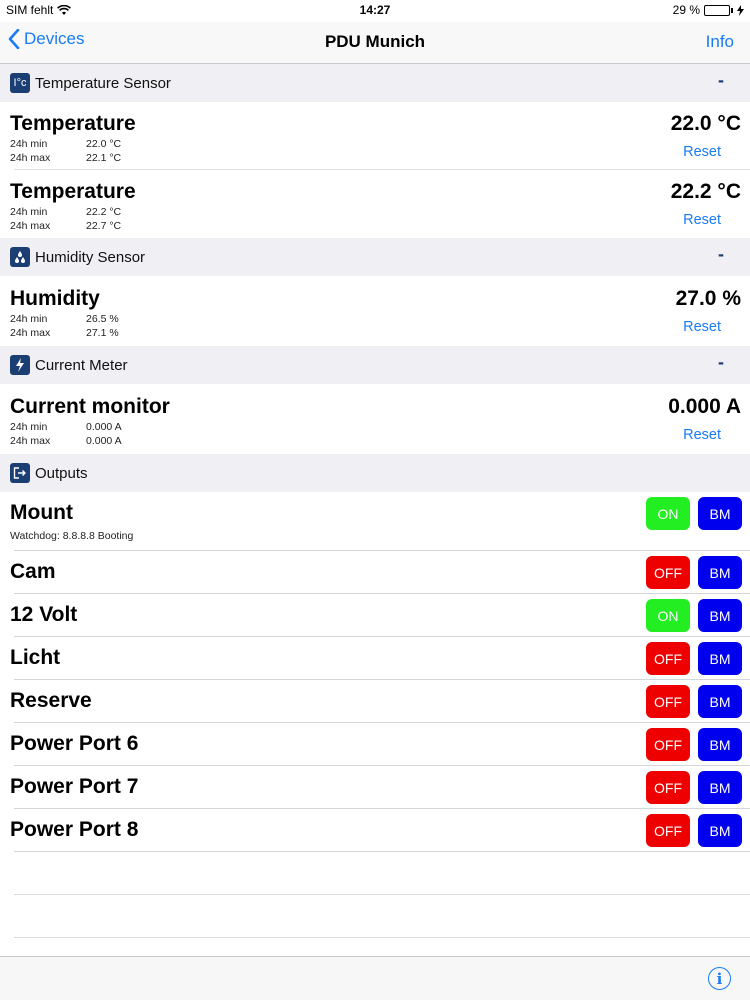 This screenshot has width=750, height=1000. Describe the element at coordinates (104, 158) in the screenshot. I see `max-value: 22.1 °C` at that location.